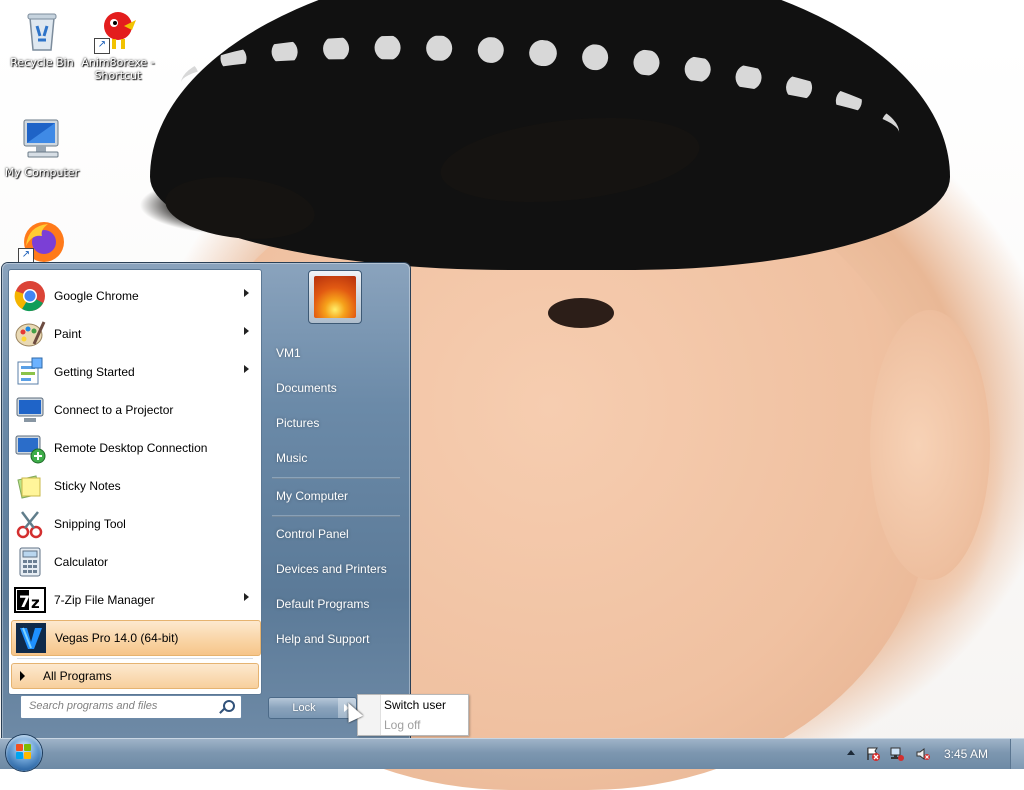 The width and height of the screenshot is (1024, 790). I want to click on snipping-tool-icon, so click(30, 524).